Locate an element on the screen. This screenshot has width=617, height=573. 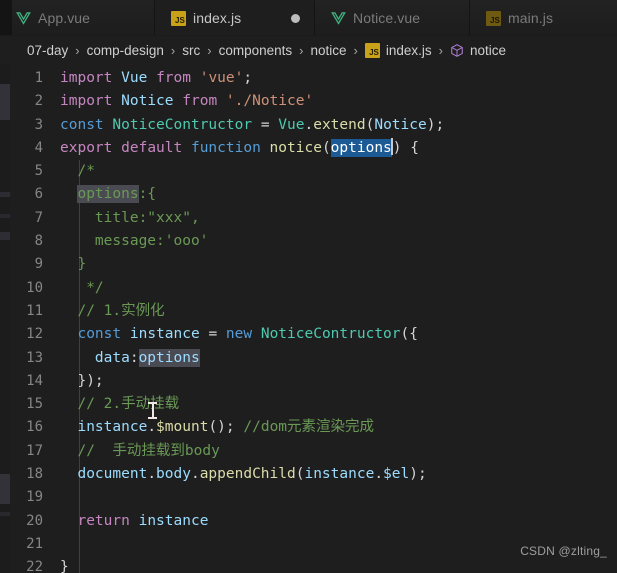
token-punct: : is located at coordinates (134, 357).